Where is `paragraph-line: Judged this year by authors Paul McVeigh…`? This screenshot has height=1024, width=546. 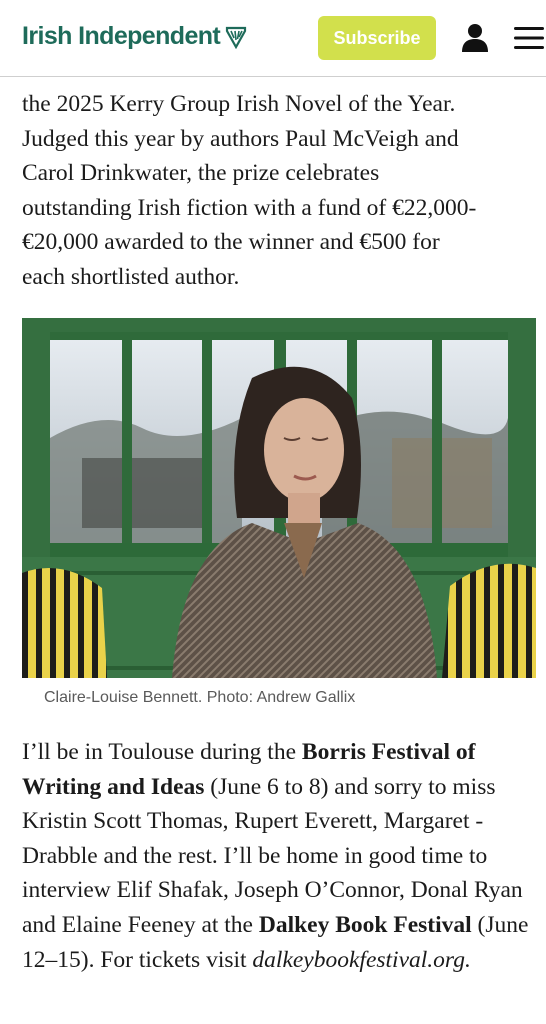 paragraph-line: Judged this year by authors Paul McVeigh… is located at coordinates (240, 138).